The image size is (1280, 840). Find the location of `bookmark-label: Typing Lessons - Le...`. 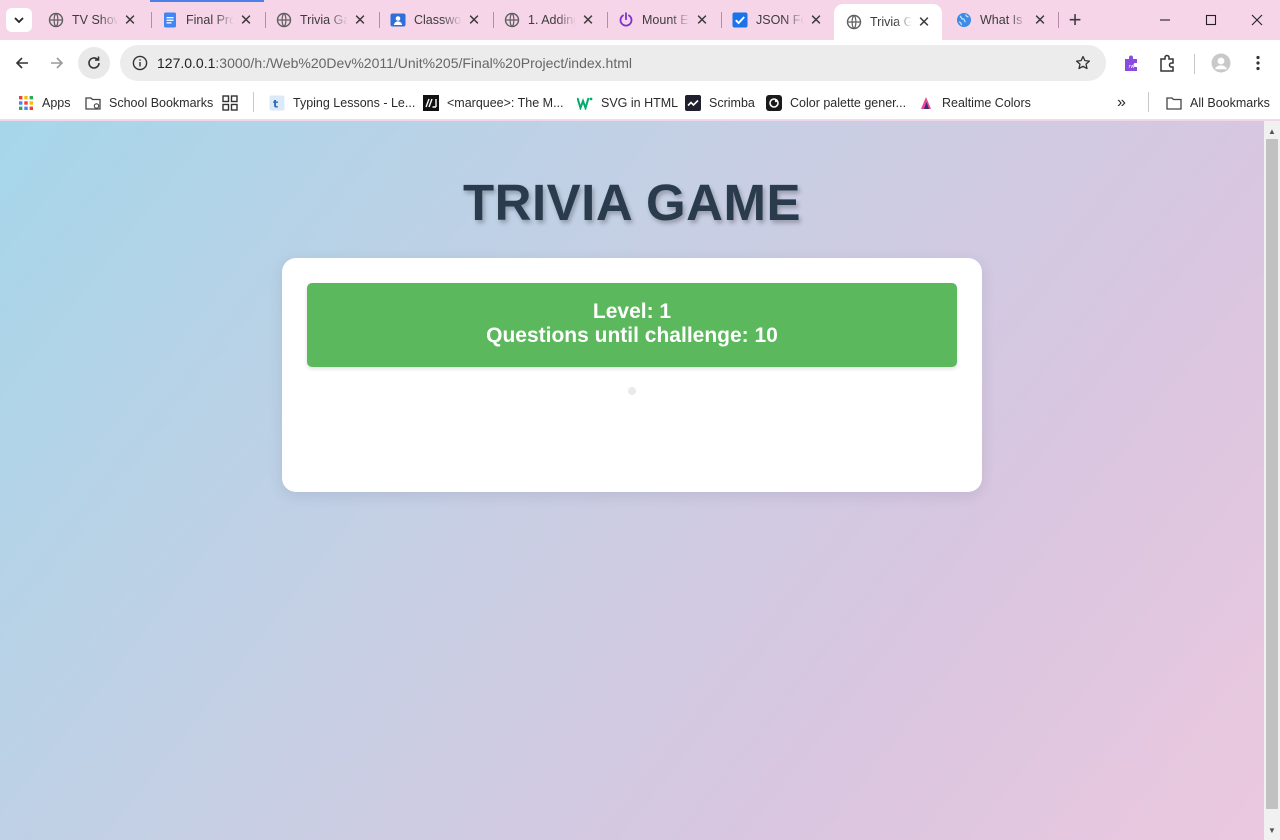

bookmark-label: Typing Lessons - Le... is located at coordinates (354, 103).